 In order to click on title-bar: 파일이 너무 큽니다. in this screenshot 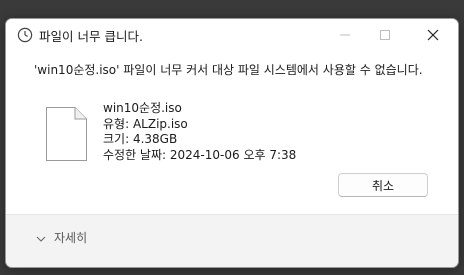, I will do `click(232, 35)`.